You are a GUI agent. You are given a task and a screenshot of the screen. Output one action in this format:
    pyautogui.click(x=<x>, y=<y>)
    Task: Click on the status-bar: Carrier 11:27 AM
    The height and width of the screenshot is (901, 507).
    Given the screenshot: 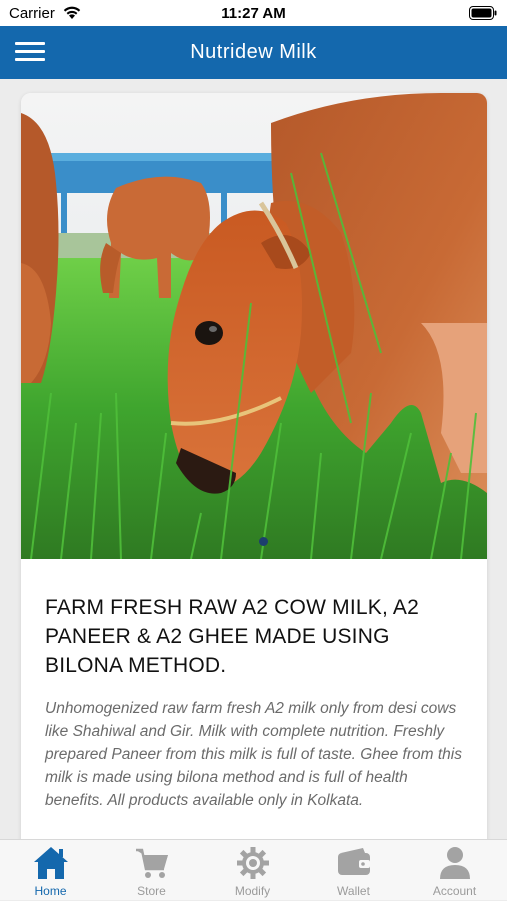 What is the action you would take?
    pyautogui.click(x=253, y=13)
    